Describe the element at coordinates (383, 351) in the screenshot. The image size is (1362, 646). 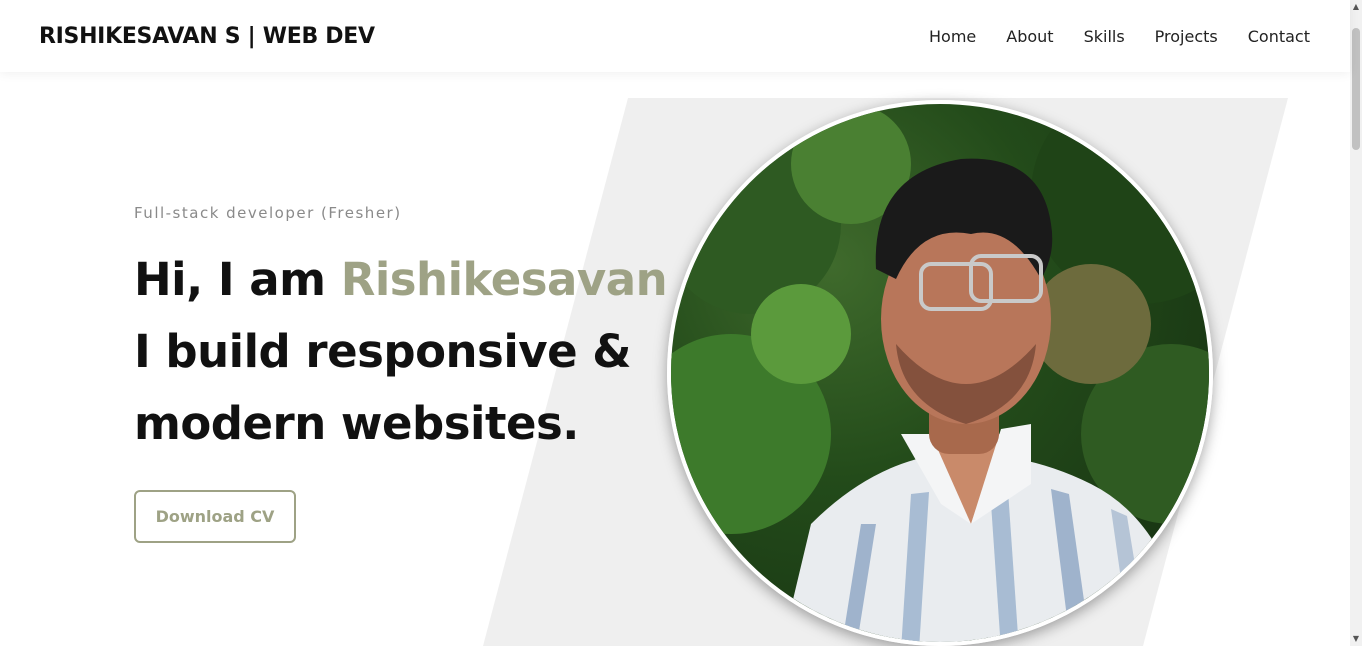
I see `headline-line-2: I build responsive &` at that location.